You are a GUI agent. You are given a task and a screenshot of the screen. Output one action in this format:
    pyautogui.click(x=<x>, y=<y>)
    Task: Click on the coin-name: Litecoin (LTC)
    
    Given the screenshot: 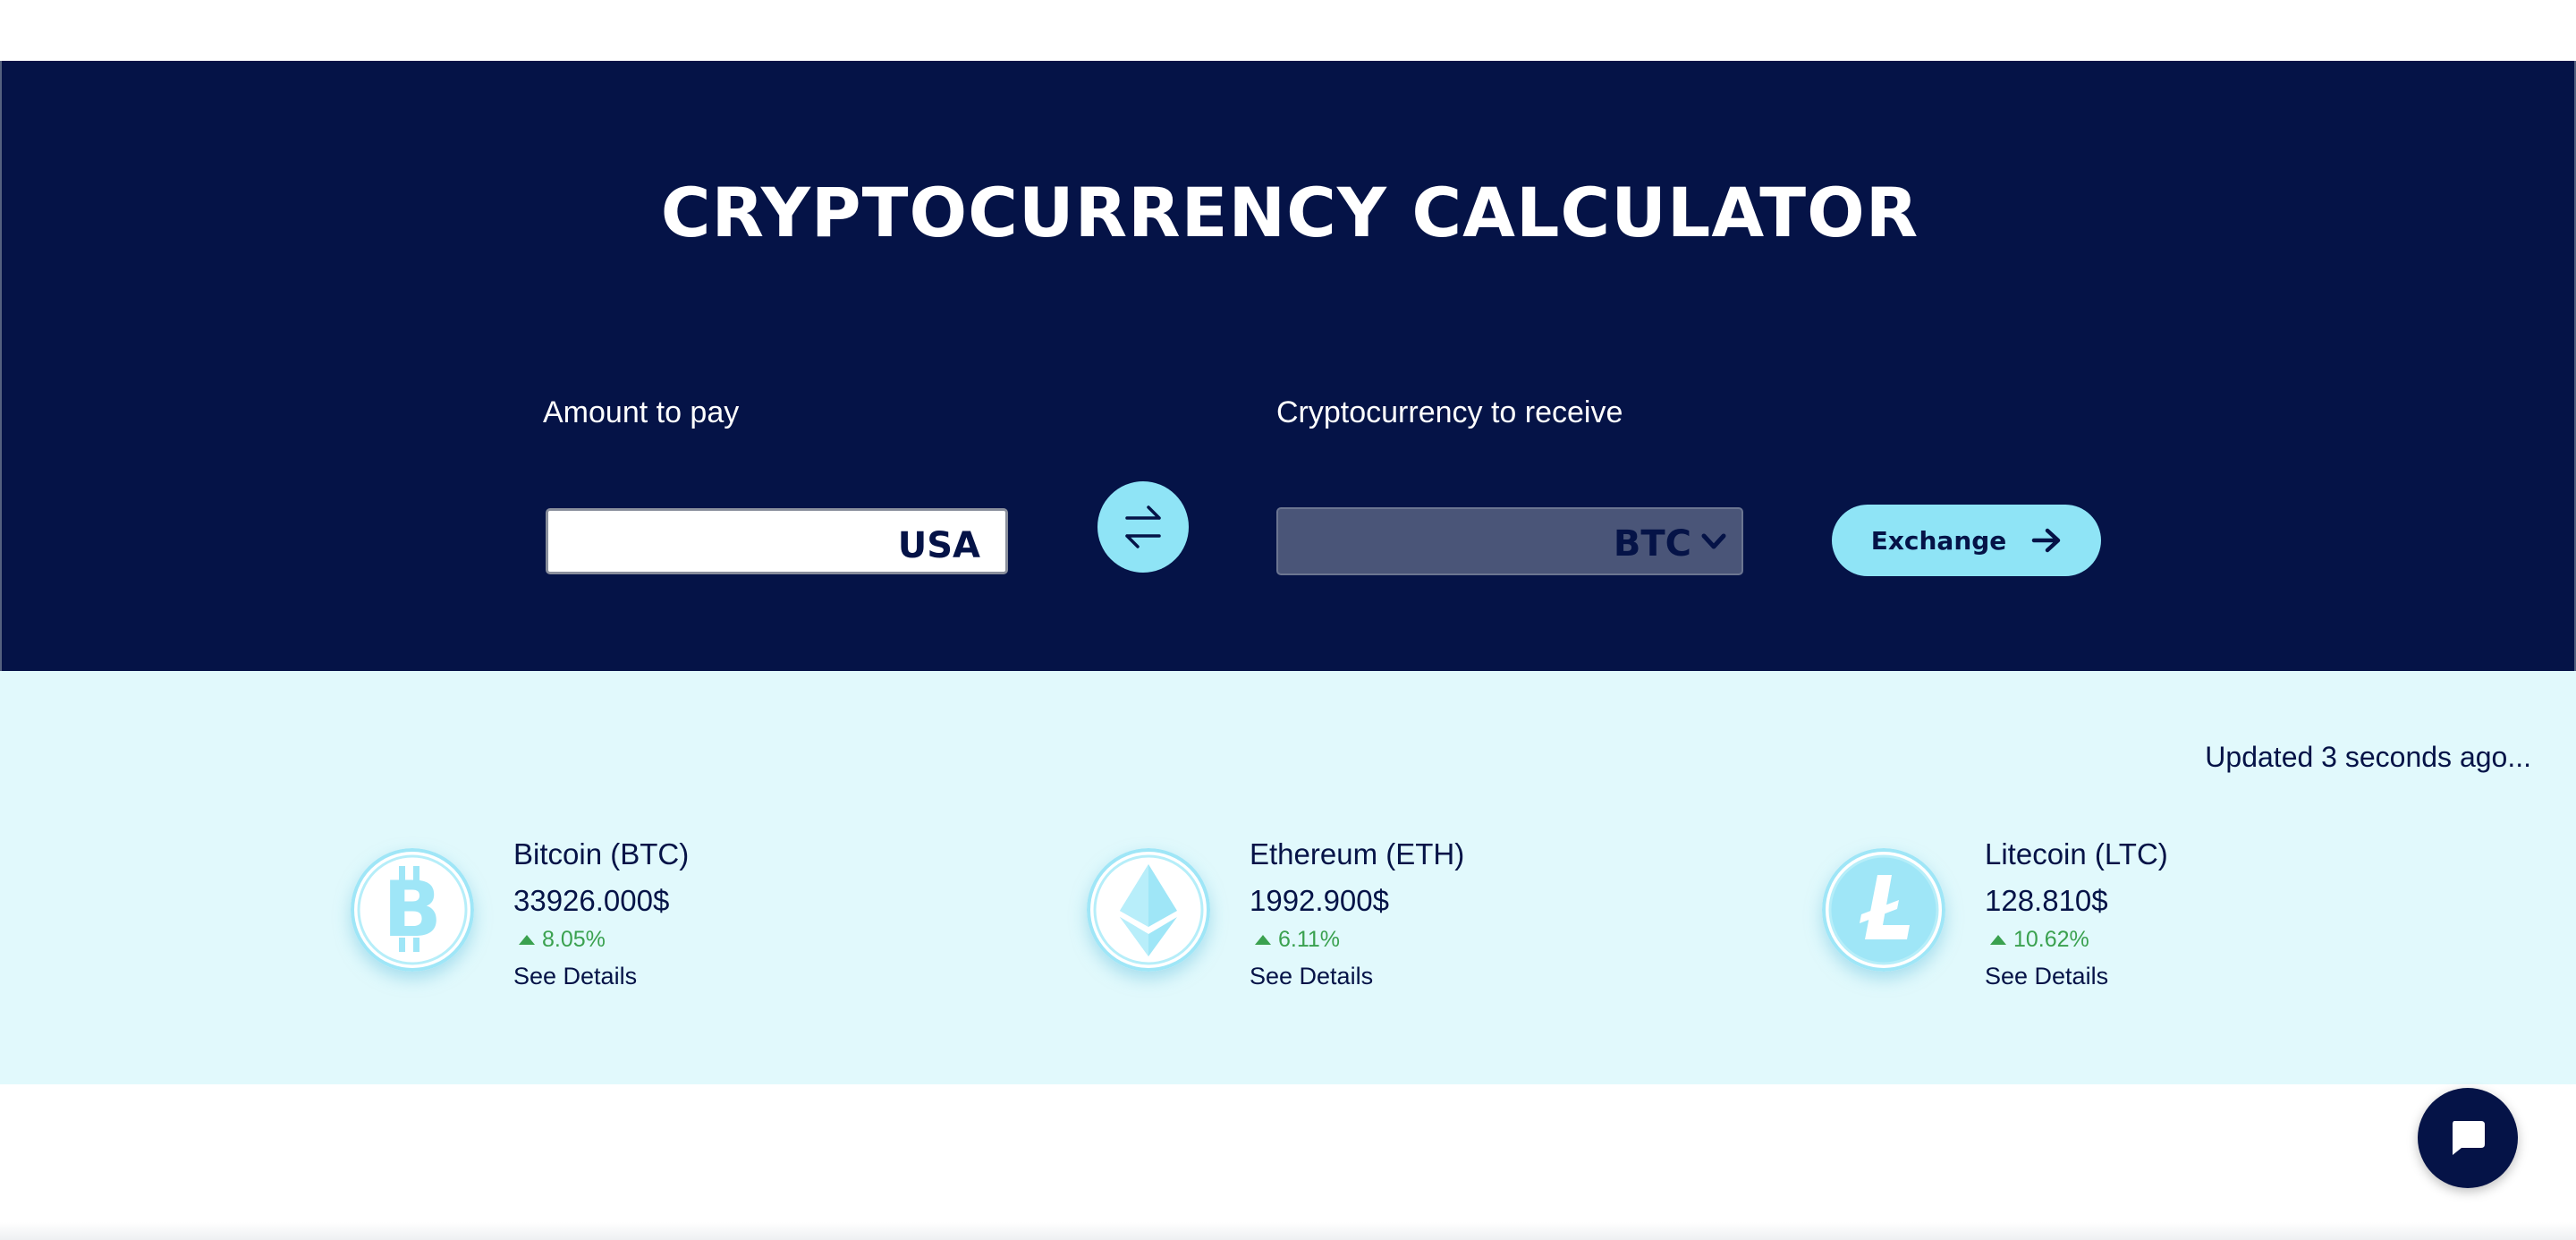 What is the action you would take?
    pyautogui.click(x=2076, y=854)
    